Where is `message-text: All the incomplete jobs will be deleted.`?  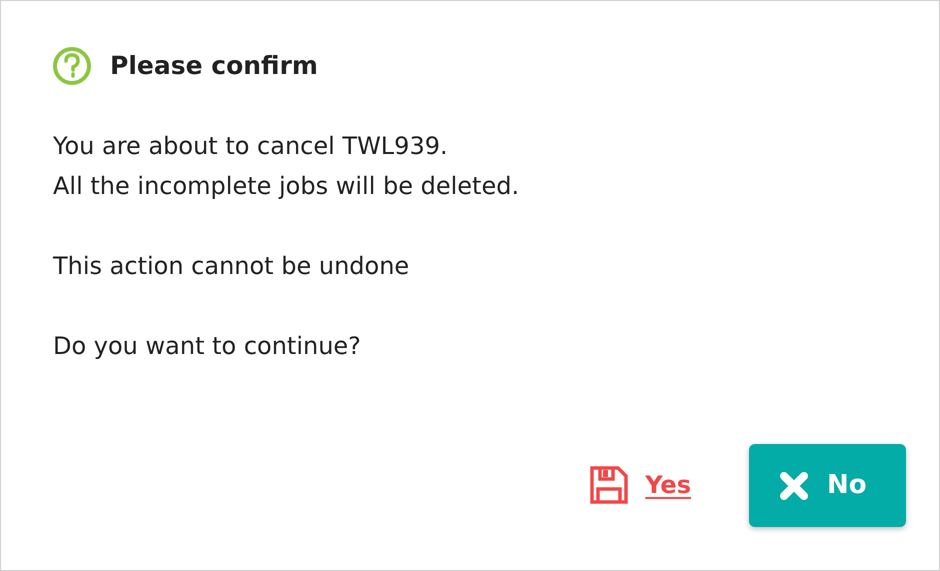 message-text: All the incomplete jobs will be deleted. is located at coordinates (286, 186).